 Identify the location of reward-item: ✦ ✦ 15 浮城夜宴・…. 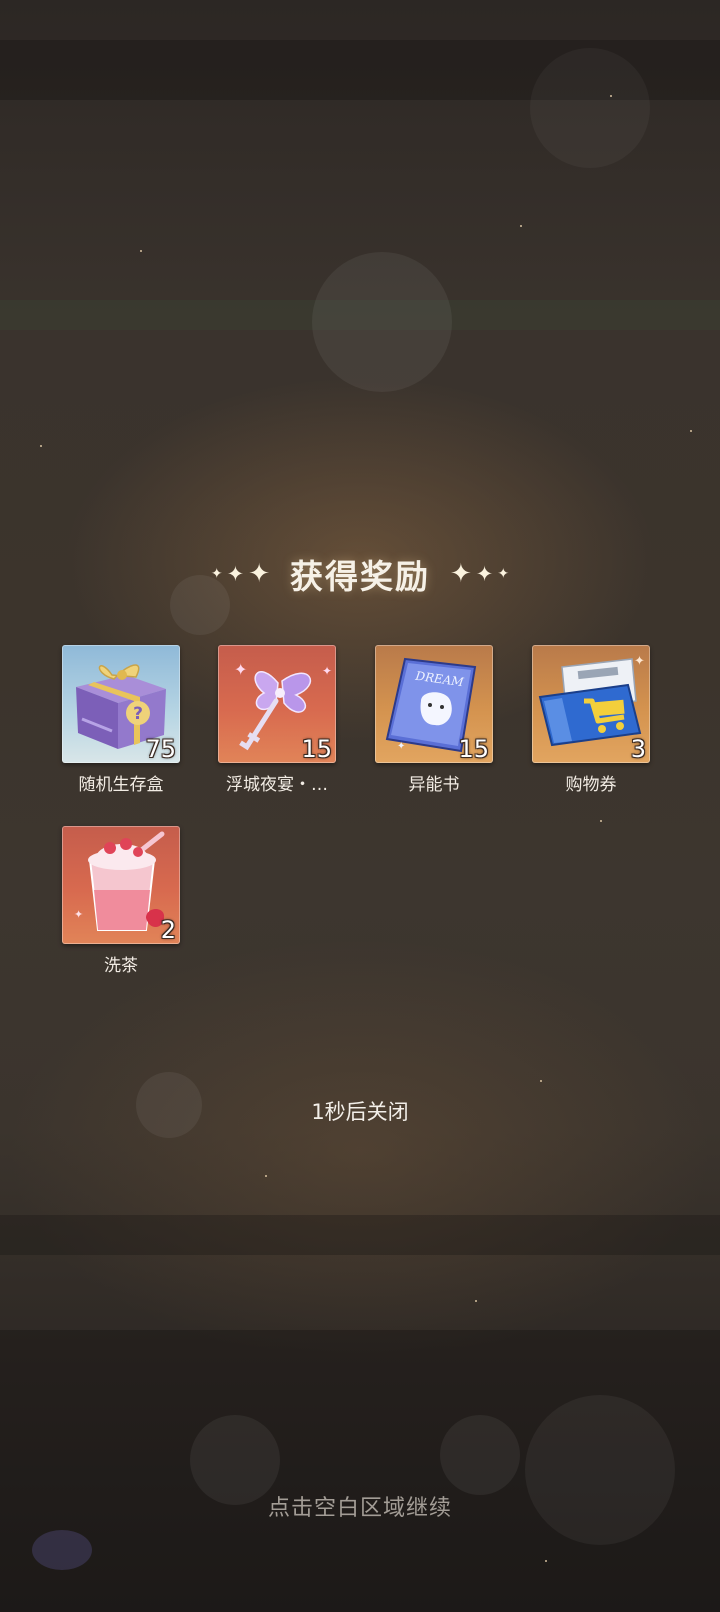
(277, 720).